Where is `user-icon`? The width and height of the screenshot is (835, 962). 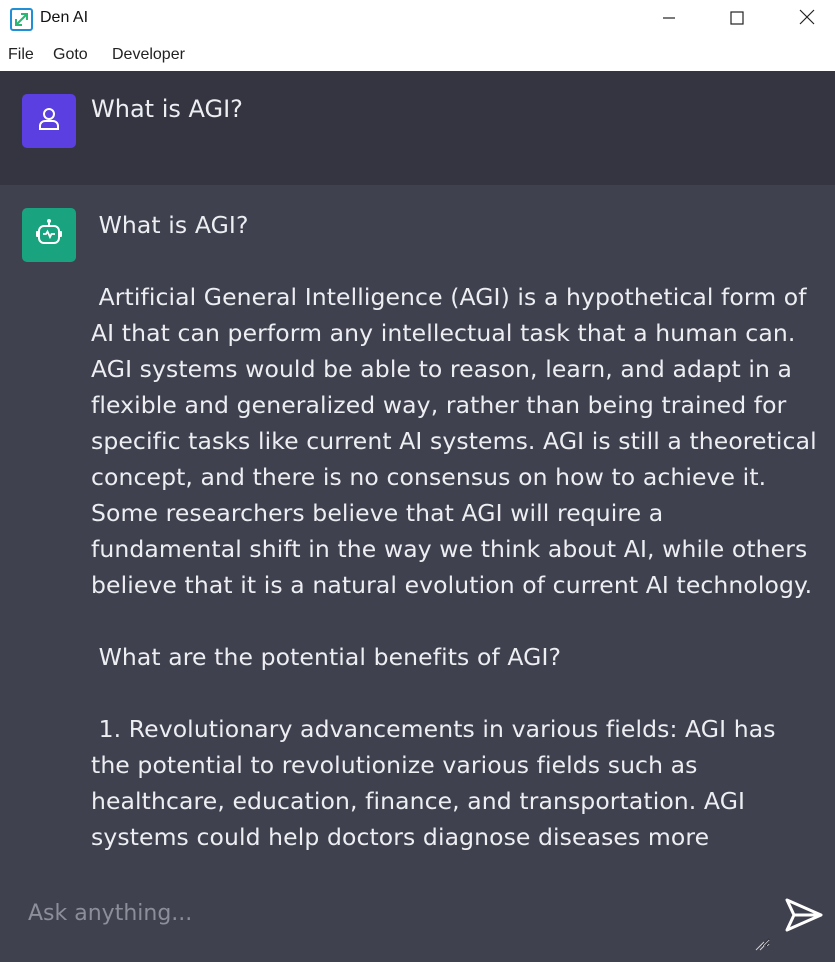
user-icon is located at coordinates (49, 121).